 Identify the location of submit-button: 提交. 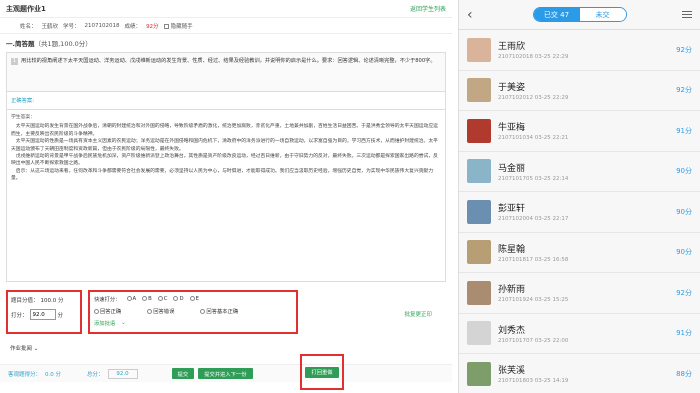
(183, 373).